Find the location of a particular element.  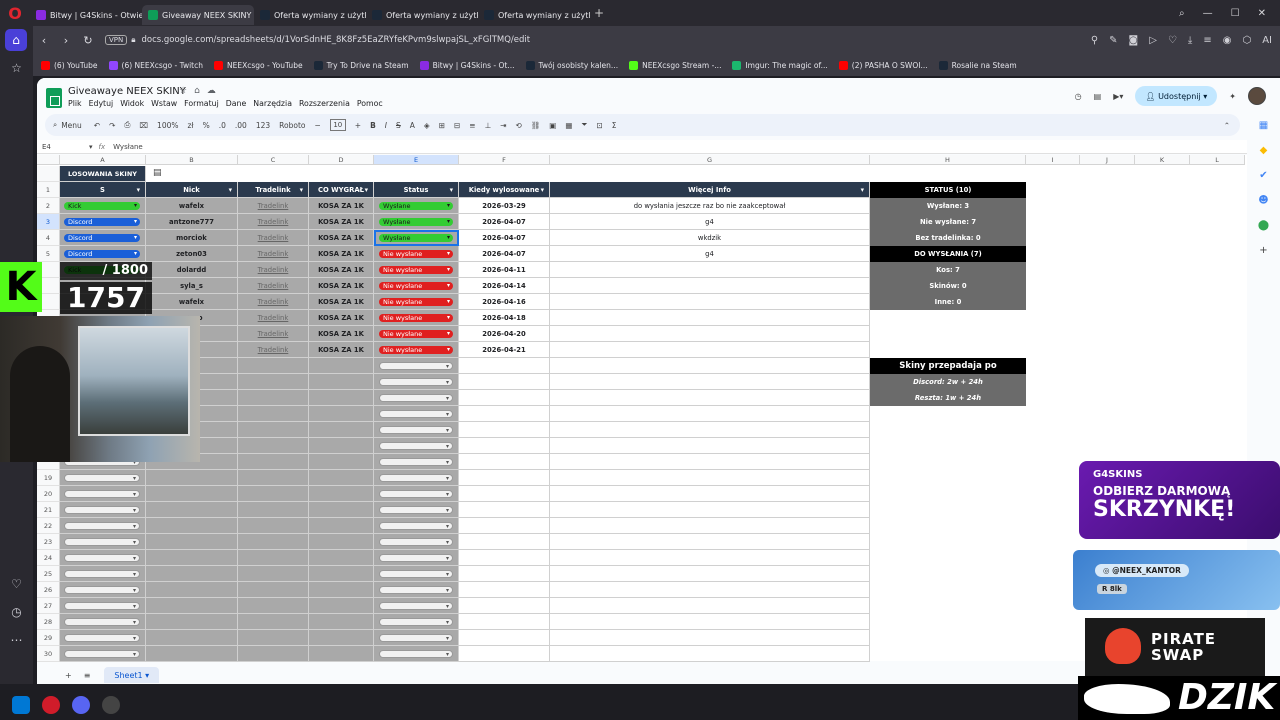

align-icon: ≡ is located at coordinates (472, 125).